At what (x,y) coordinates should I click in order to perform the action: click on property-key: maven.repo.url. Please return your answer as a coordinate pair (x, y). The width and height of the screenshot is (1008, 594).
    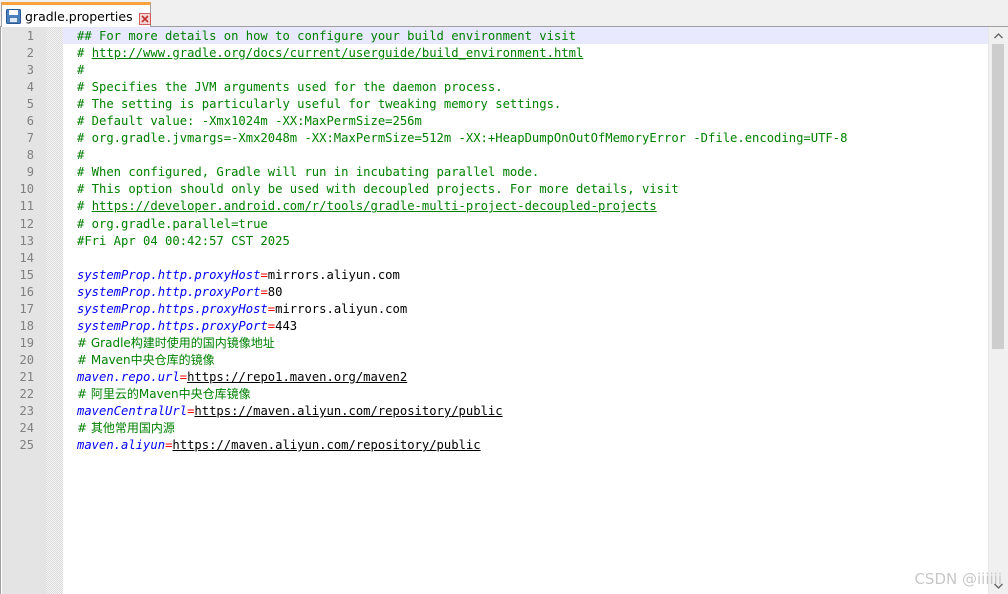
    Looking at the image, I should click on (128, 376).